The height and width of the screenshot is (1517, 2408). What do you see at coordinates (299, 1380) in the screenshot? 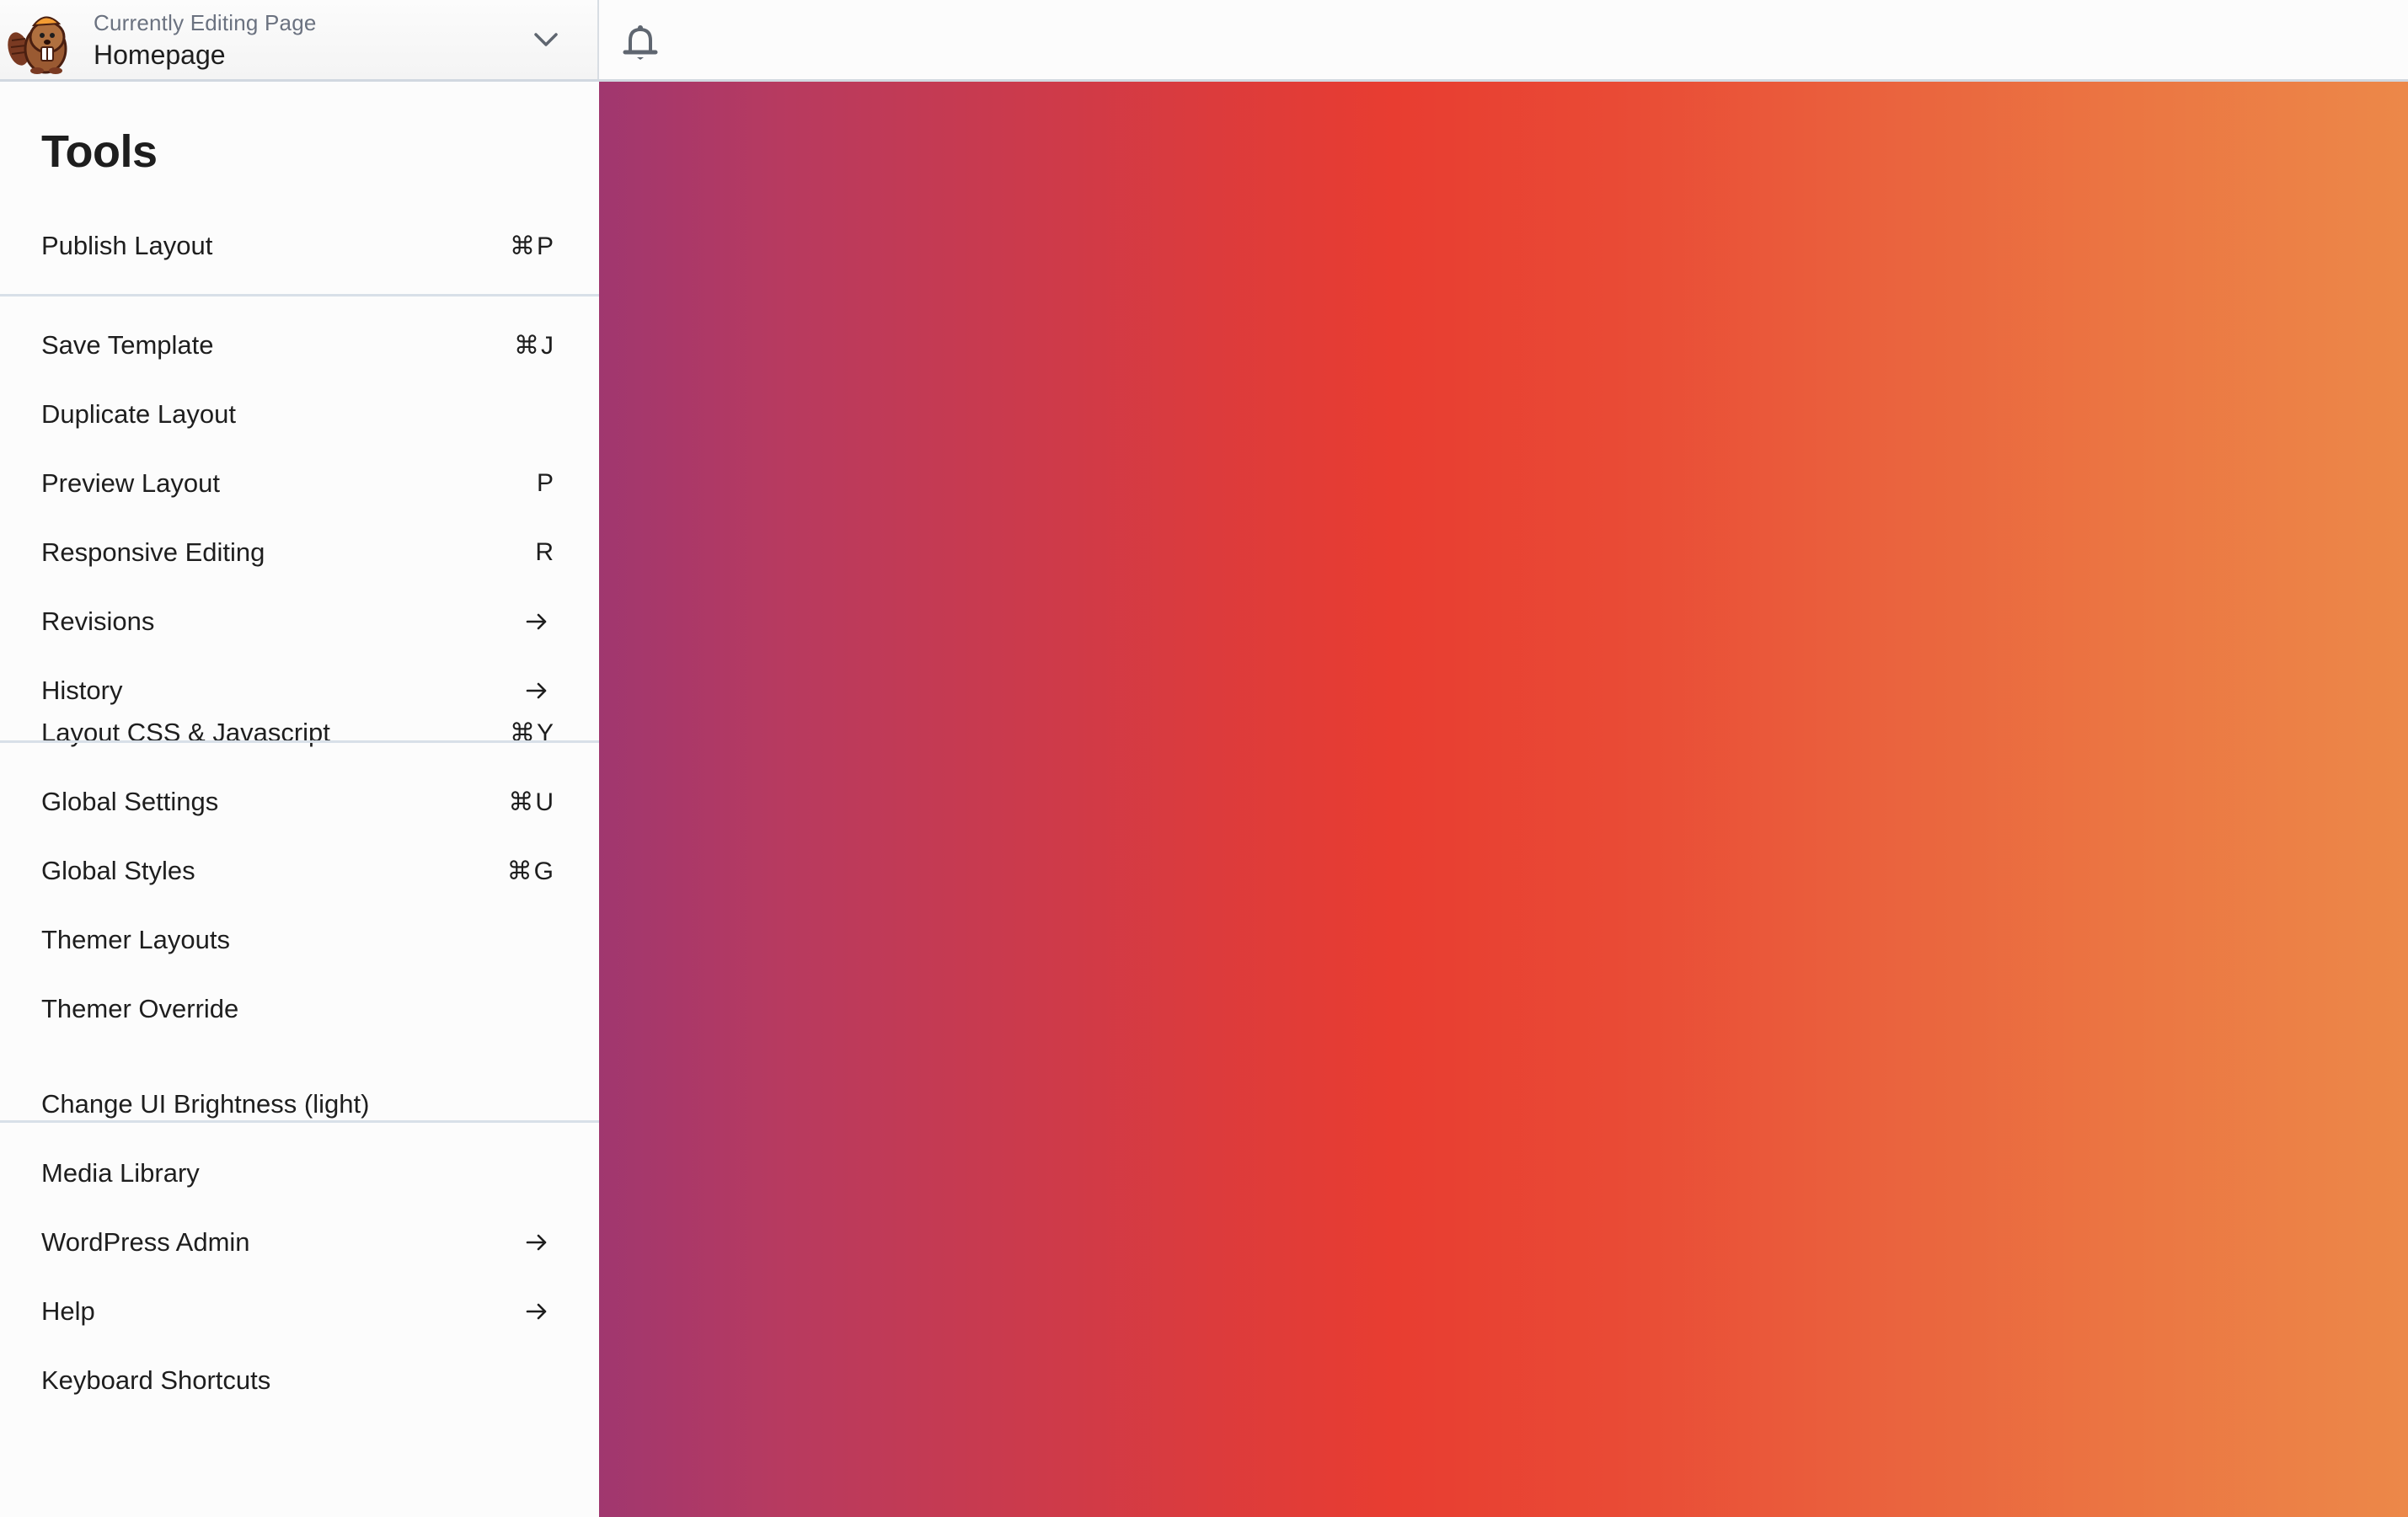
I see `menu-item-keyboard-shortcuts: Keyboard Shortcuts` at bounding box center [299, 1380].